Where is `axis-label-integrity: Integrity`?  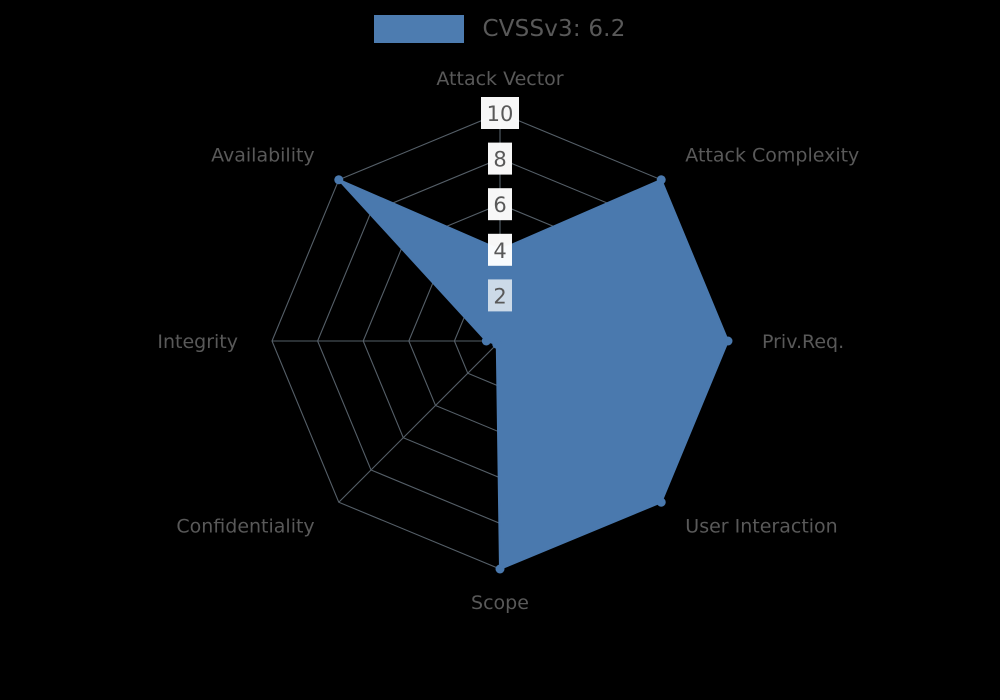
axis-label-integrity: Integrity is located at coordinates (197, 342).